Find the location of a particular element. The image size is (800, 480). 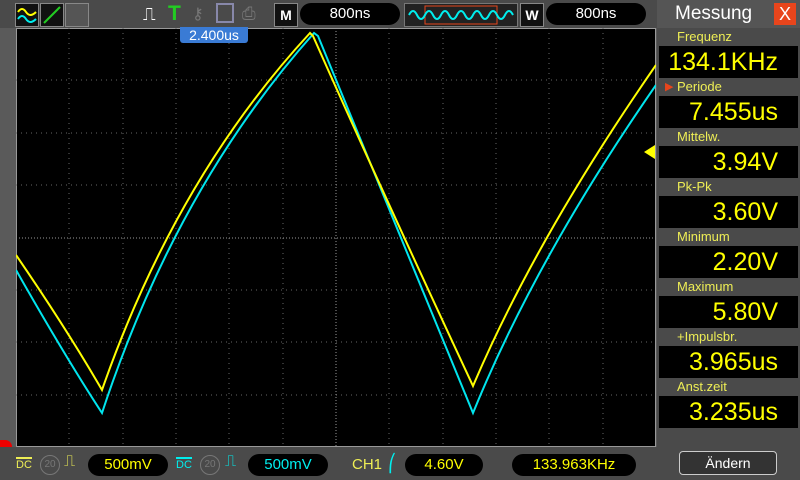

trigger-icon: T is located at coordinates (174, 14).